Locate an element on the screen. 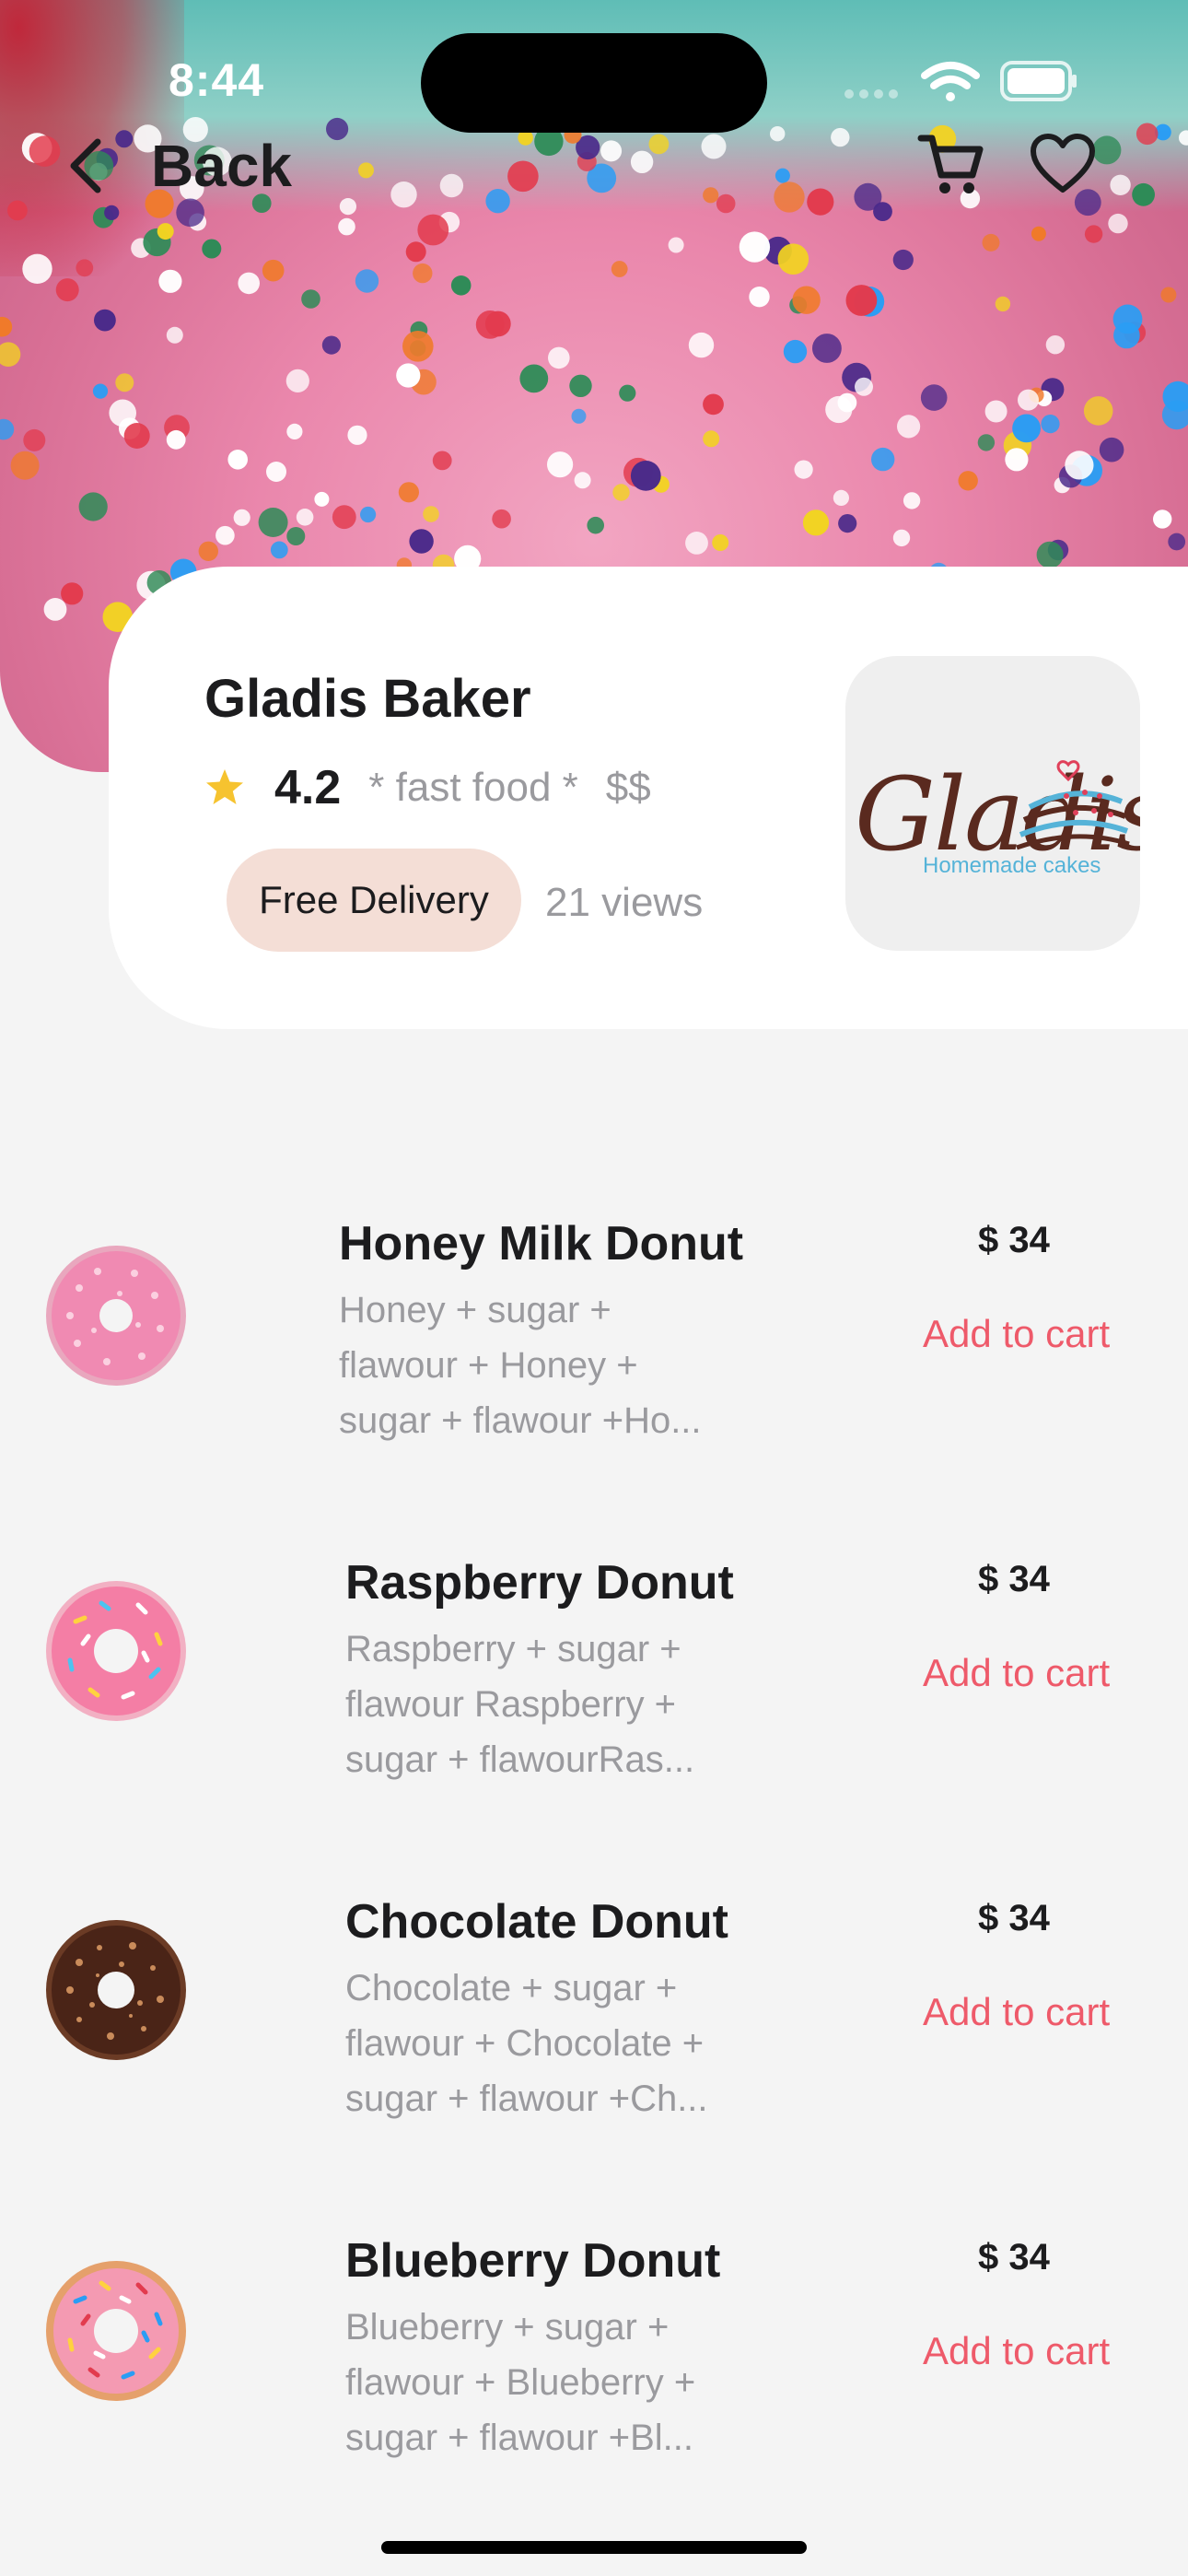 The image size is (1188, 2576). product-title: Honey Milk Donut is located at coordinates (541, 1243).